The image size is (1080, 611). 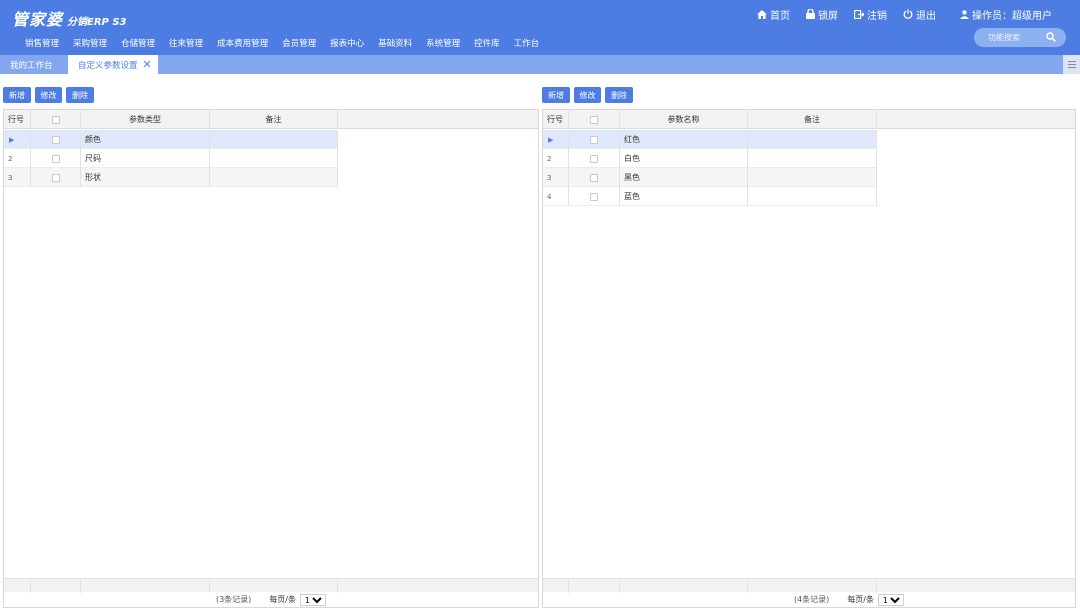 I want to click on right-toolbar: 新增 修改 删除, so click(x=587, y=95).